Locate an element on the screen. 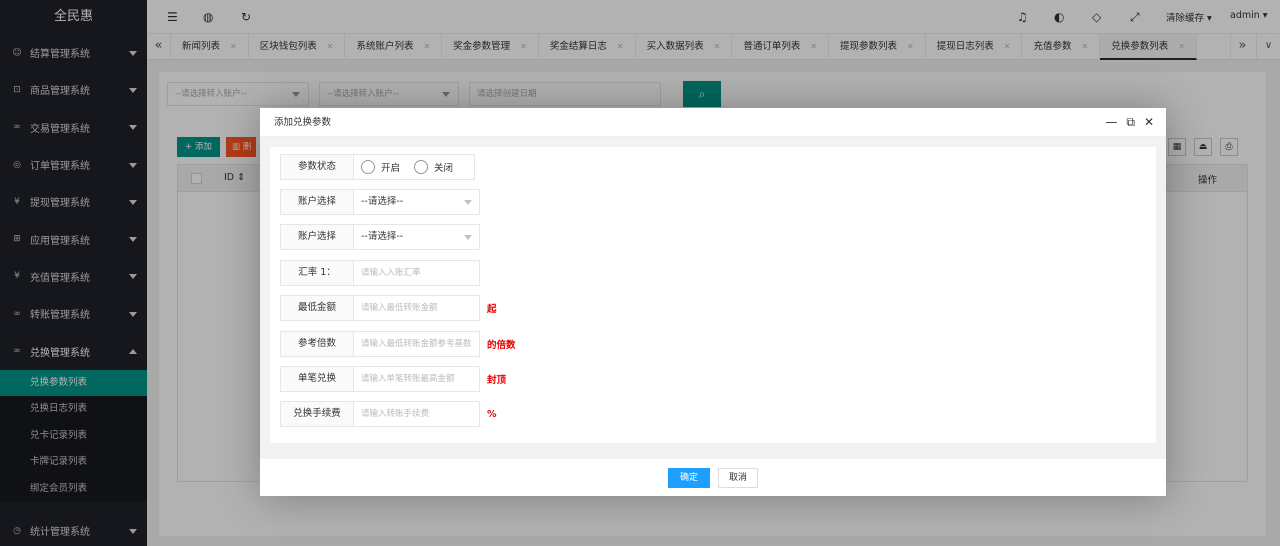  single-exchange-input: 请输入单笔转账最高金额 is located at coordinates (417, 379).